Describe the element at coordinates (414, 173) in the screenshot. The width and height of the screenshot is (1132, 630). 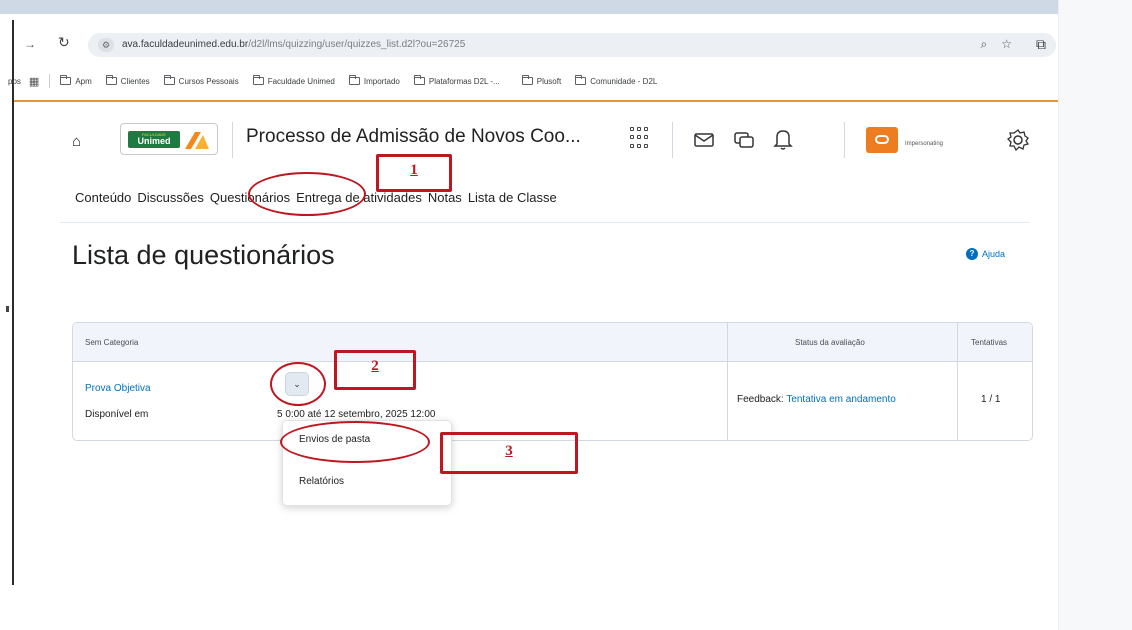
I see `annotation-box-1: 1` at that location.